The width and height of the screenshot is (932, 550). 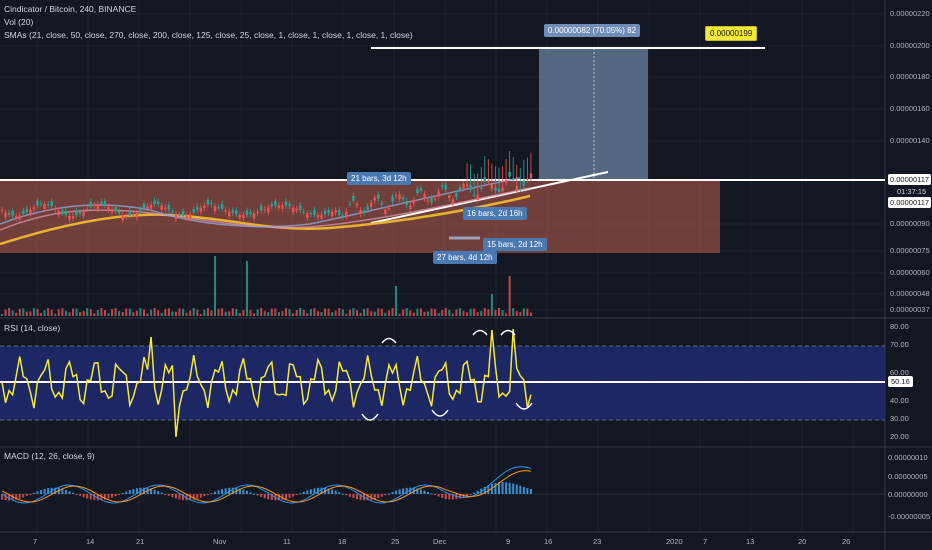 I want to click on time-axis-tick: 20, so click(x=802, y=541).